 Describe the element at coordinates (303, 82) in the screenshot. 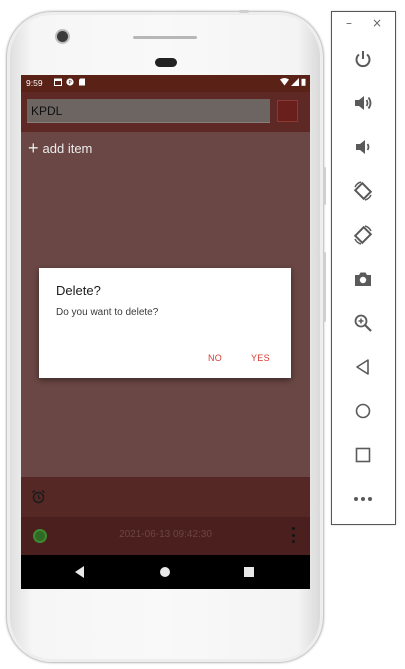

I see `battery-icon` at that location.